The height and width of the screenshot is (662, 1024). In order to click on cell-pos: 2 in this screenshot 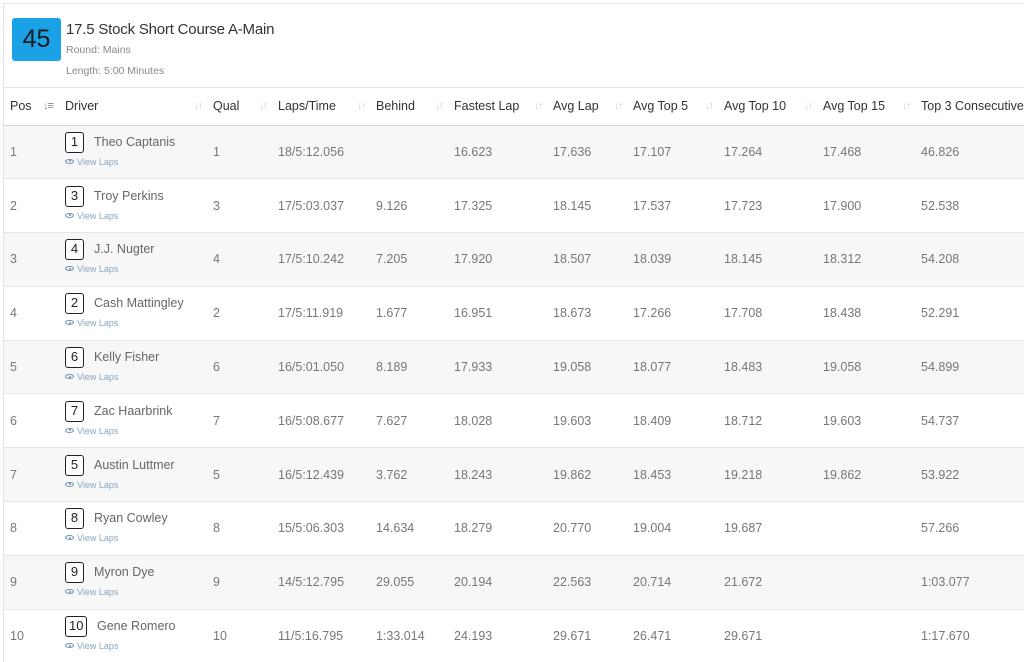, I will do `click(13, 205)`.